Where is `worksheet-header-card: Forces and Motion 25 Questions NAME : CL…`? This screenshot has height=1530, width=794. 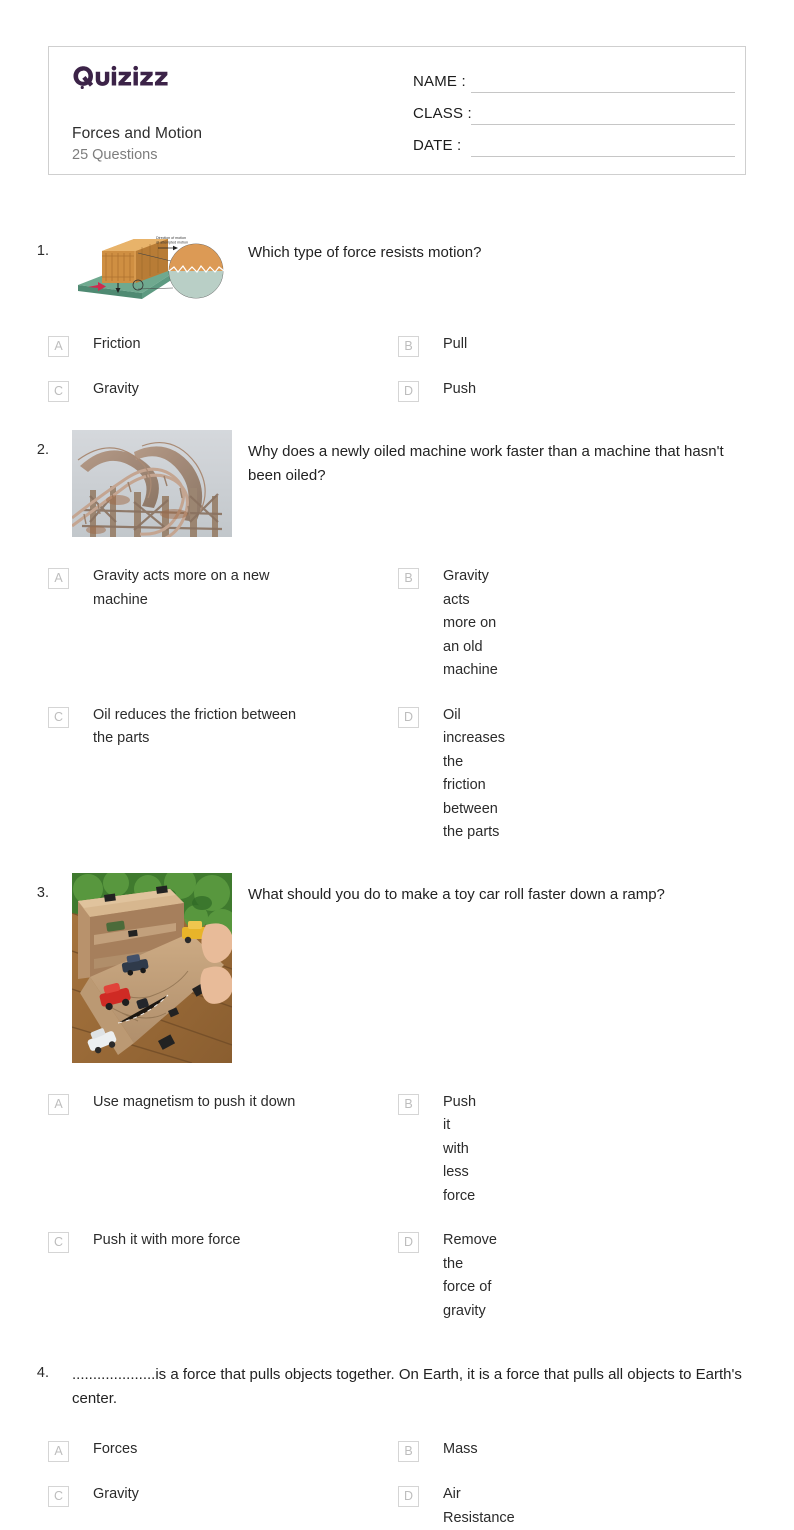 worksheet-header-card: Forces and Motion 25 Questions NAME : CL… is located at coordinates (397, 110).